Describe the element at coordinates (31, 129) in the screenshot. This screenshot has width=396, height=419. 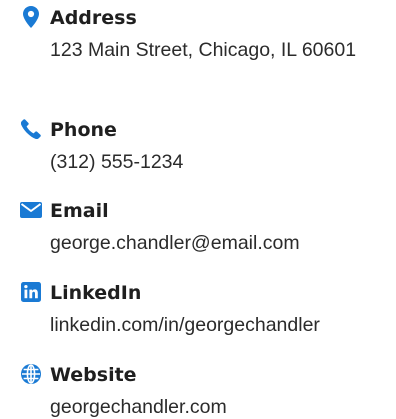
I see `phone-icon` at that location.